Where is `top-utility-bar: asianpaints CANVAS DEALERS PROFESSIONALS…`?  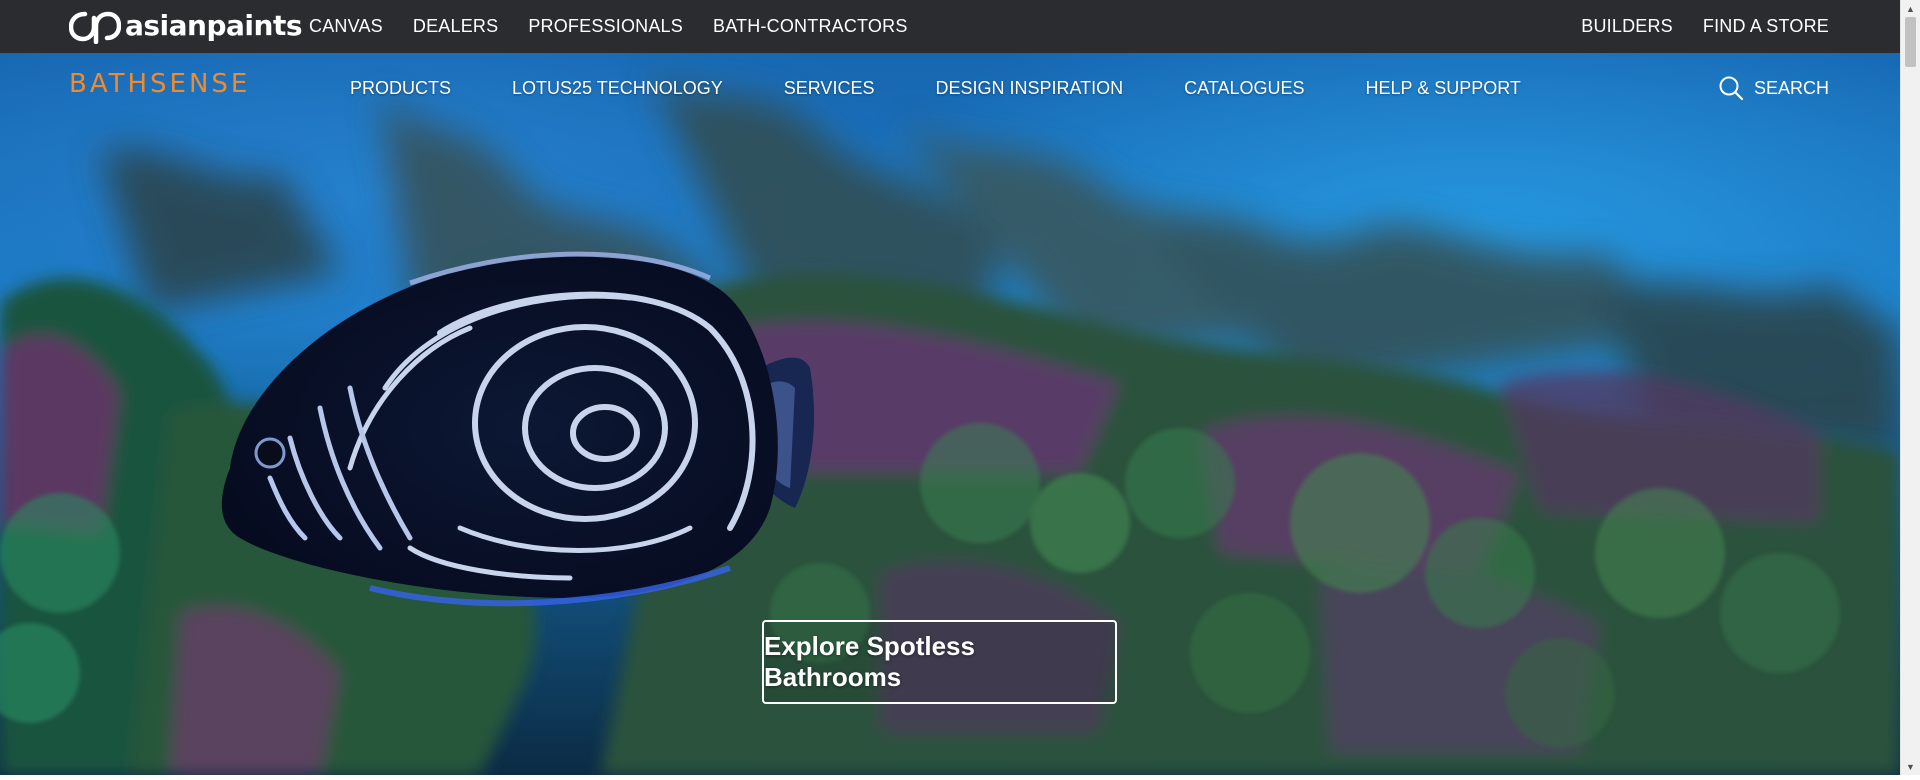
top-utility-bar: asianpaints CANVAS DEALERS PROFESSIONALS… is located at coordinates (950, 26).